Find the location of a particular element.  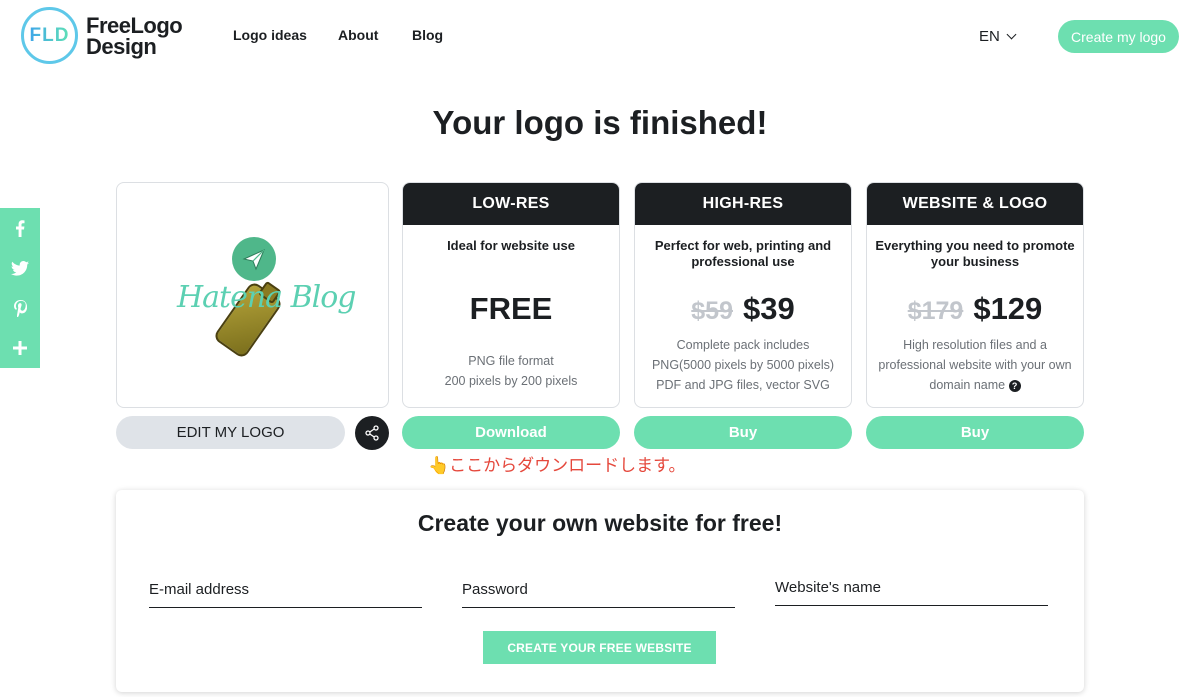

plan-current-price: $129 is located at coordinates (1008, 308).